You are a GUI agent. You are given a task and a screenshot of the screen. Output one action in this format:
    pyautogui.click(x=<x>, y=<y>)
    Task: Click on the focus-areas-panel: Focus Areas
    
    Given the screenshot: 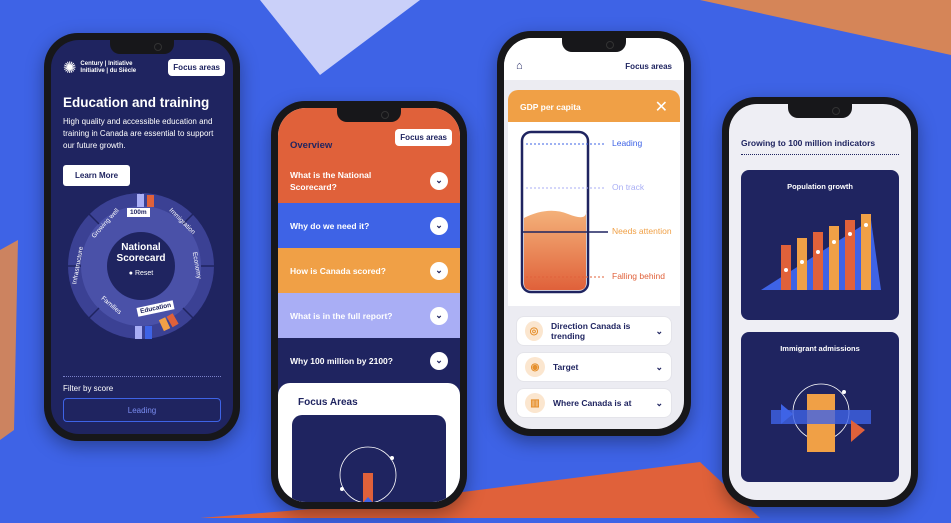 What is the action you would take?
    pyautogui.click(x=369, y=442)
    